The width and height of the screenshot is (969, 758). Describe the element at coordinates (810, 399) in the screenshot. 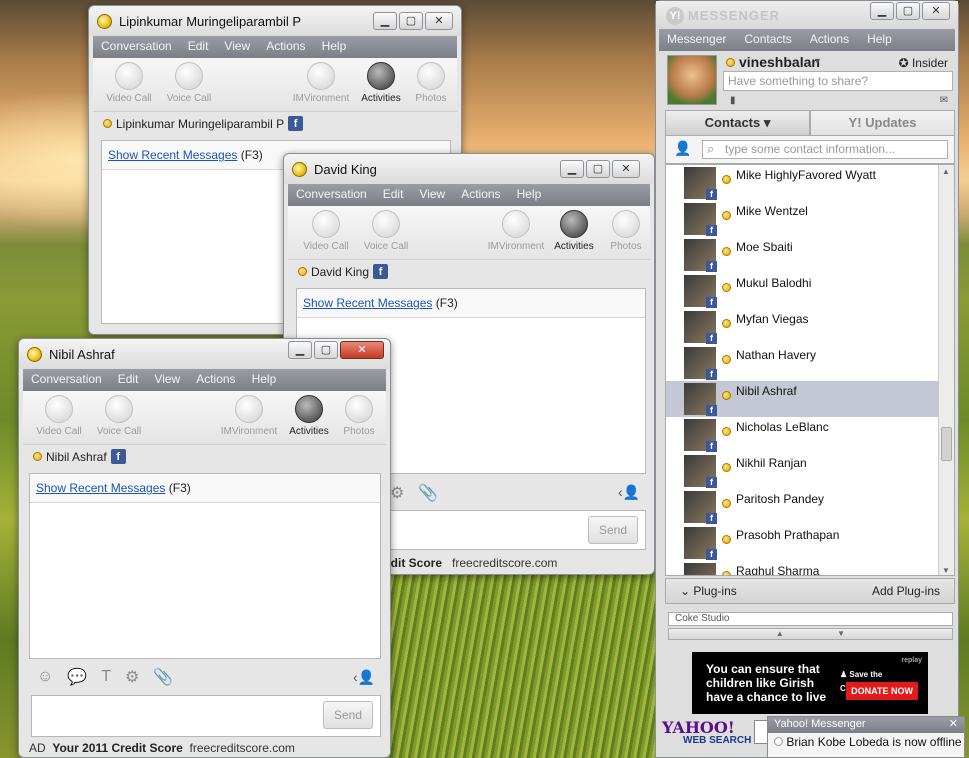

I see `contact-row: f Nibil Ashraf` at that location.